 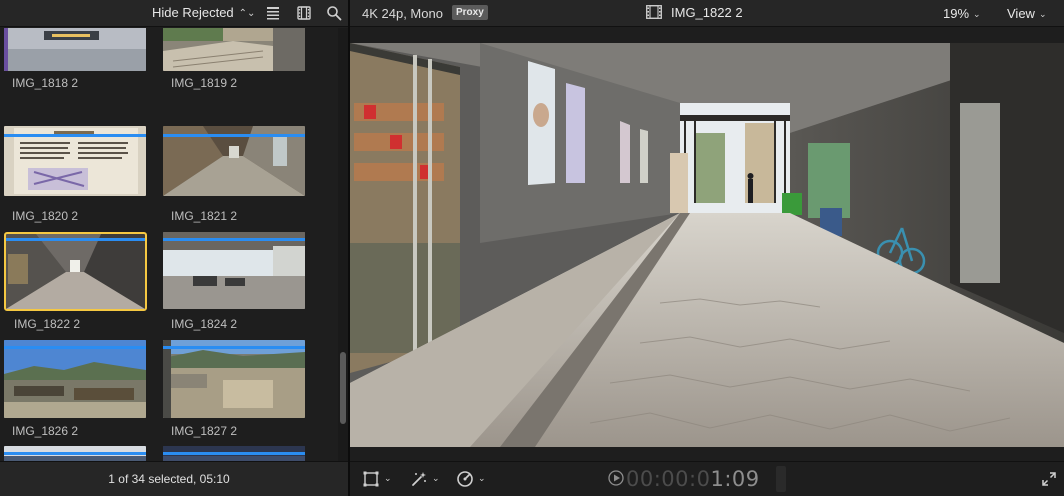 What do you see at coordinates (371, 479) in the screenshot?
I see `transform-icon` at bounding box center [371, 479].